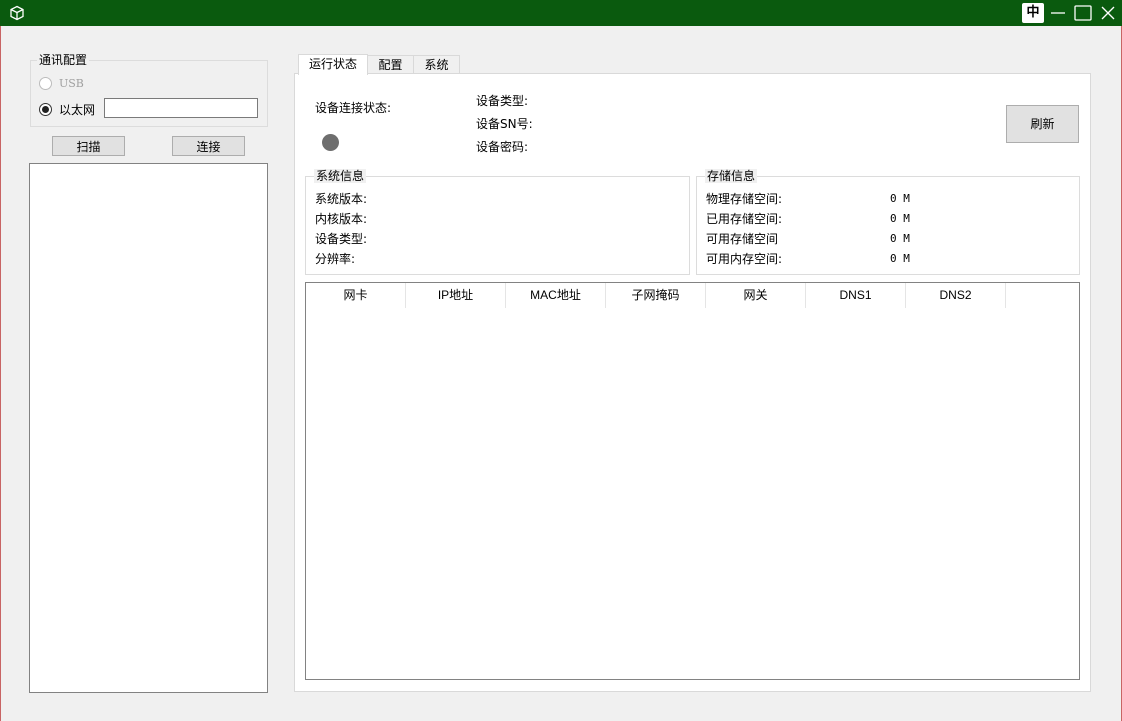 This screenshot has height=721, width=1122. I want to click on usb-radio-option: USB, so click(61, 83).